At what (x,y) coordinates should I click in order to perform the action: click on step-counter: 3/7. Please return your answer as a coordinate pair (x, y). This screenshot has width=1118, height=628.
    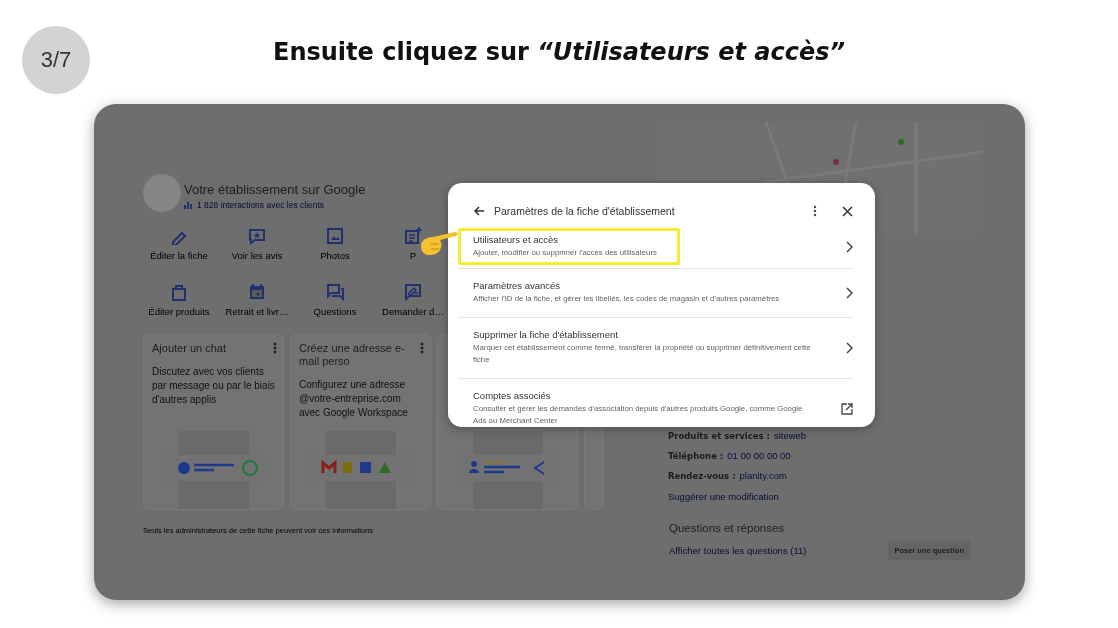
    Looking at the image, I should click on (56, 60).